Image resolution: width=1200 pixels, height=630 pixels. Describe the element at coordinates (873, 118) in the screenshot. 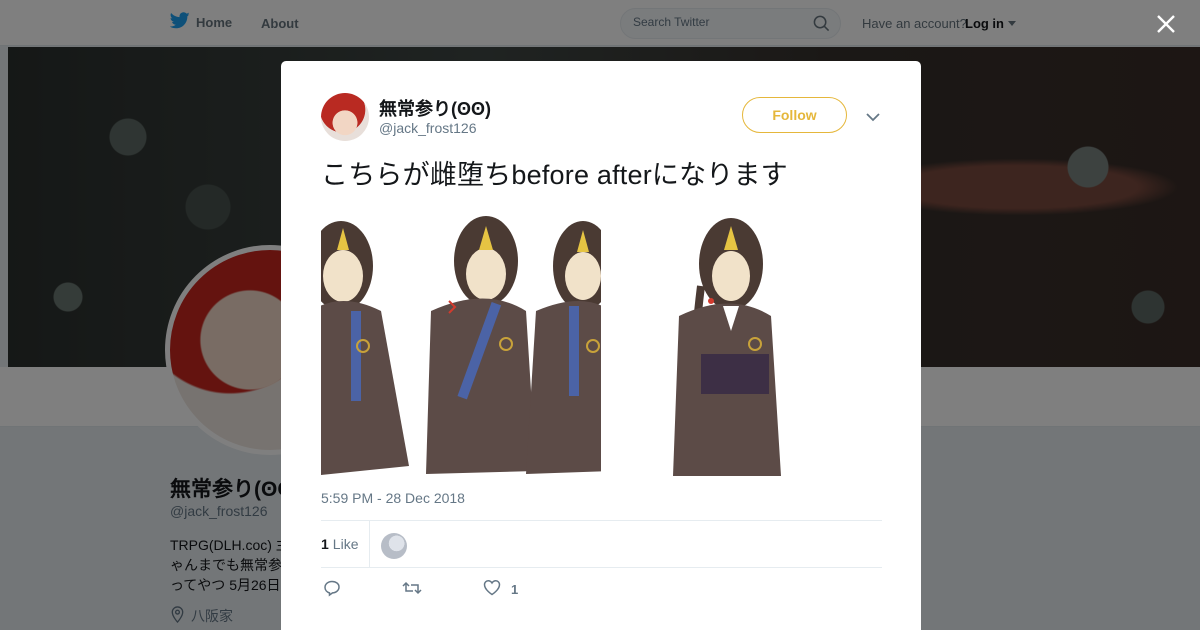

I see `chevron-down-icon` at that location.